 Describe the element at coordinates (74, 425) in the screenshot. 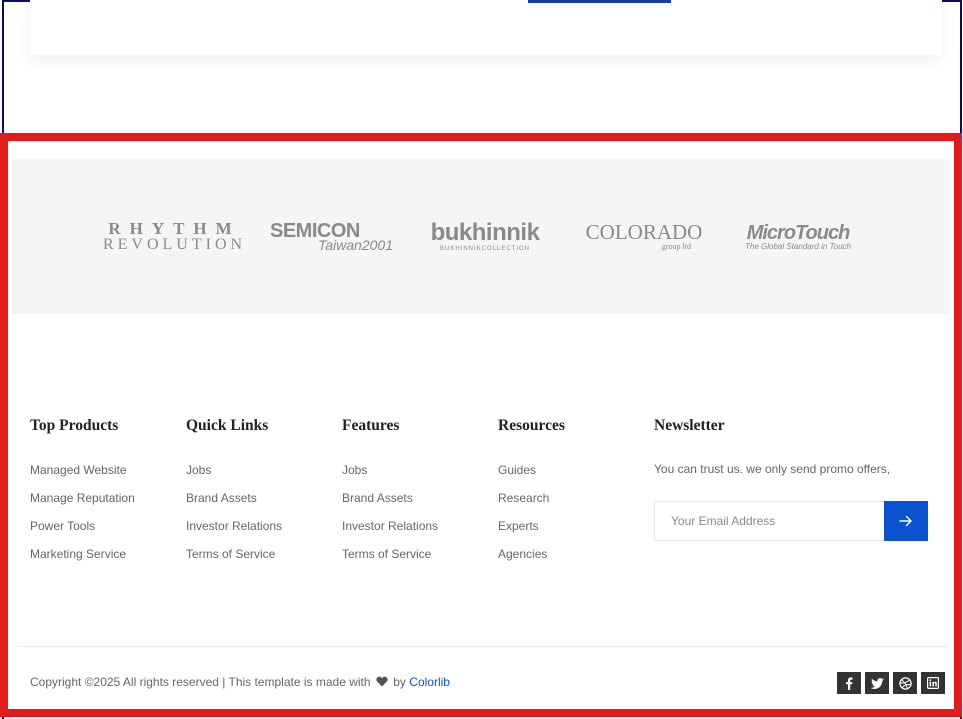

I see `column-heading: Top Products` at that location.